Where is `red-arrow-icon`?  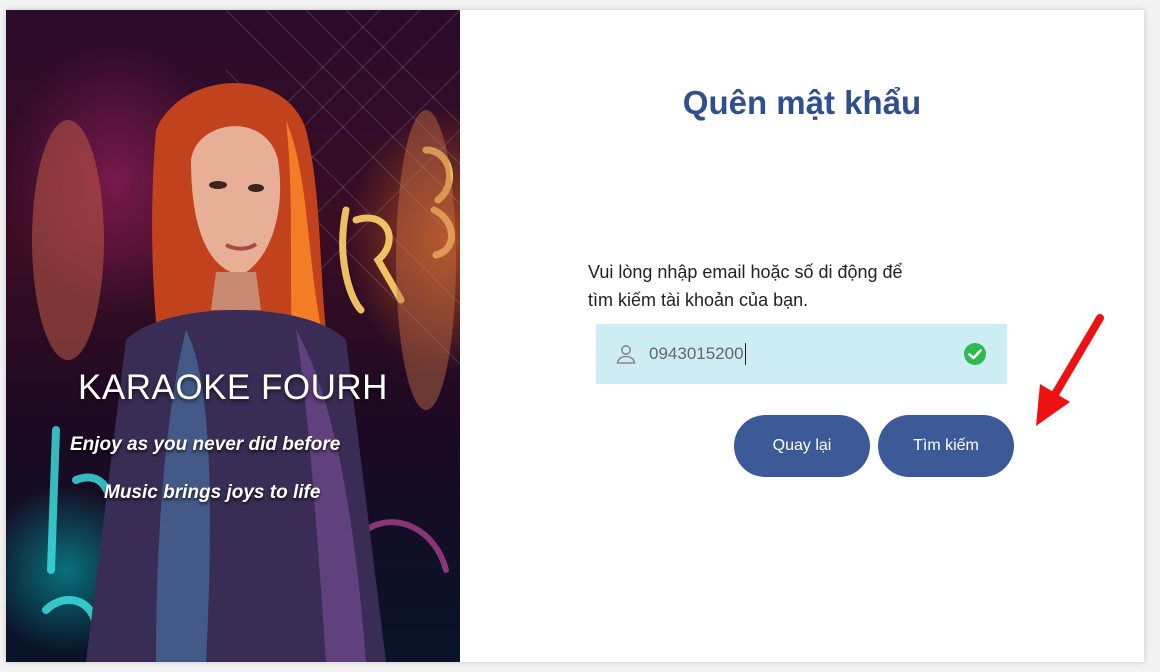
red-arrow-icon is located at coordinates (1070, 370).